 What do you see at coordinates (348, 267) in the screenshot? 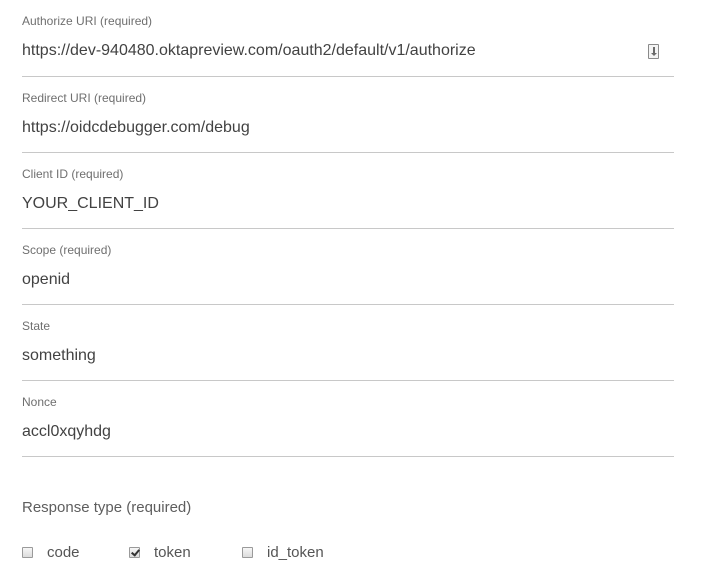
I see `scope-field: Scope (required)` at bounding box center [348, 267].